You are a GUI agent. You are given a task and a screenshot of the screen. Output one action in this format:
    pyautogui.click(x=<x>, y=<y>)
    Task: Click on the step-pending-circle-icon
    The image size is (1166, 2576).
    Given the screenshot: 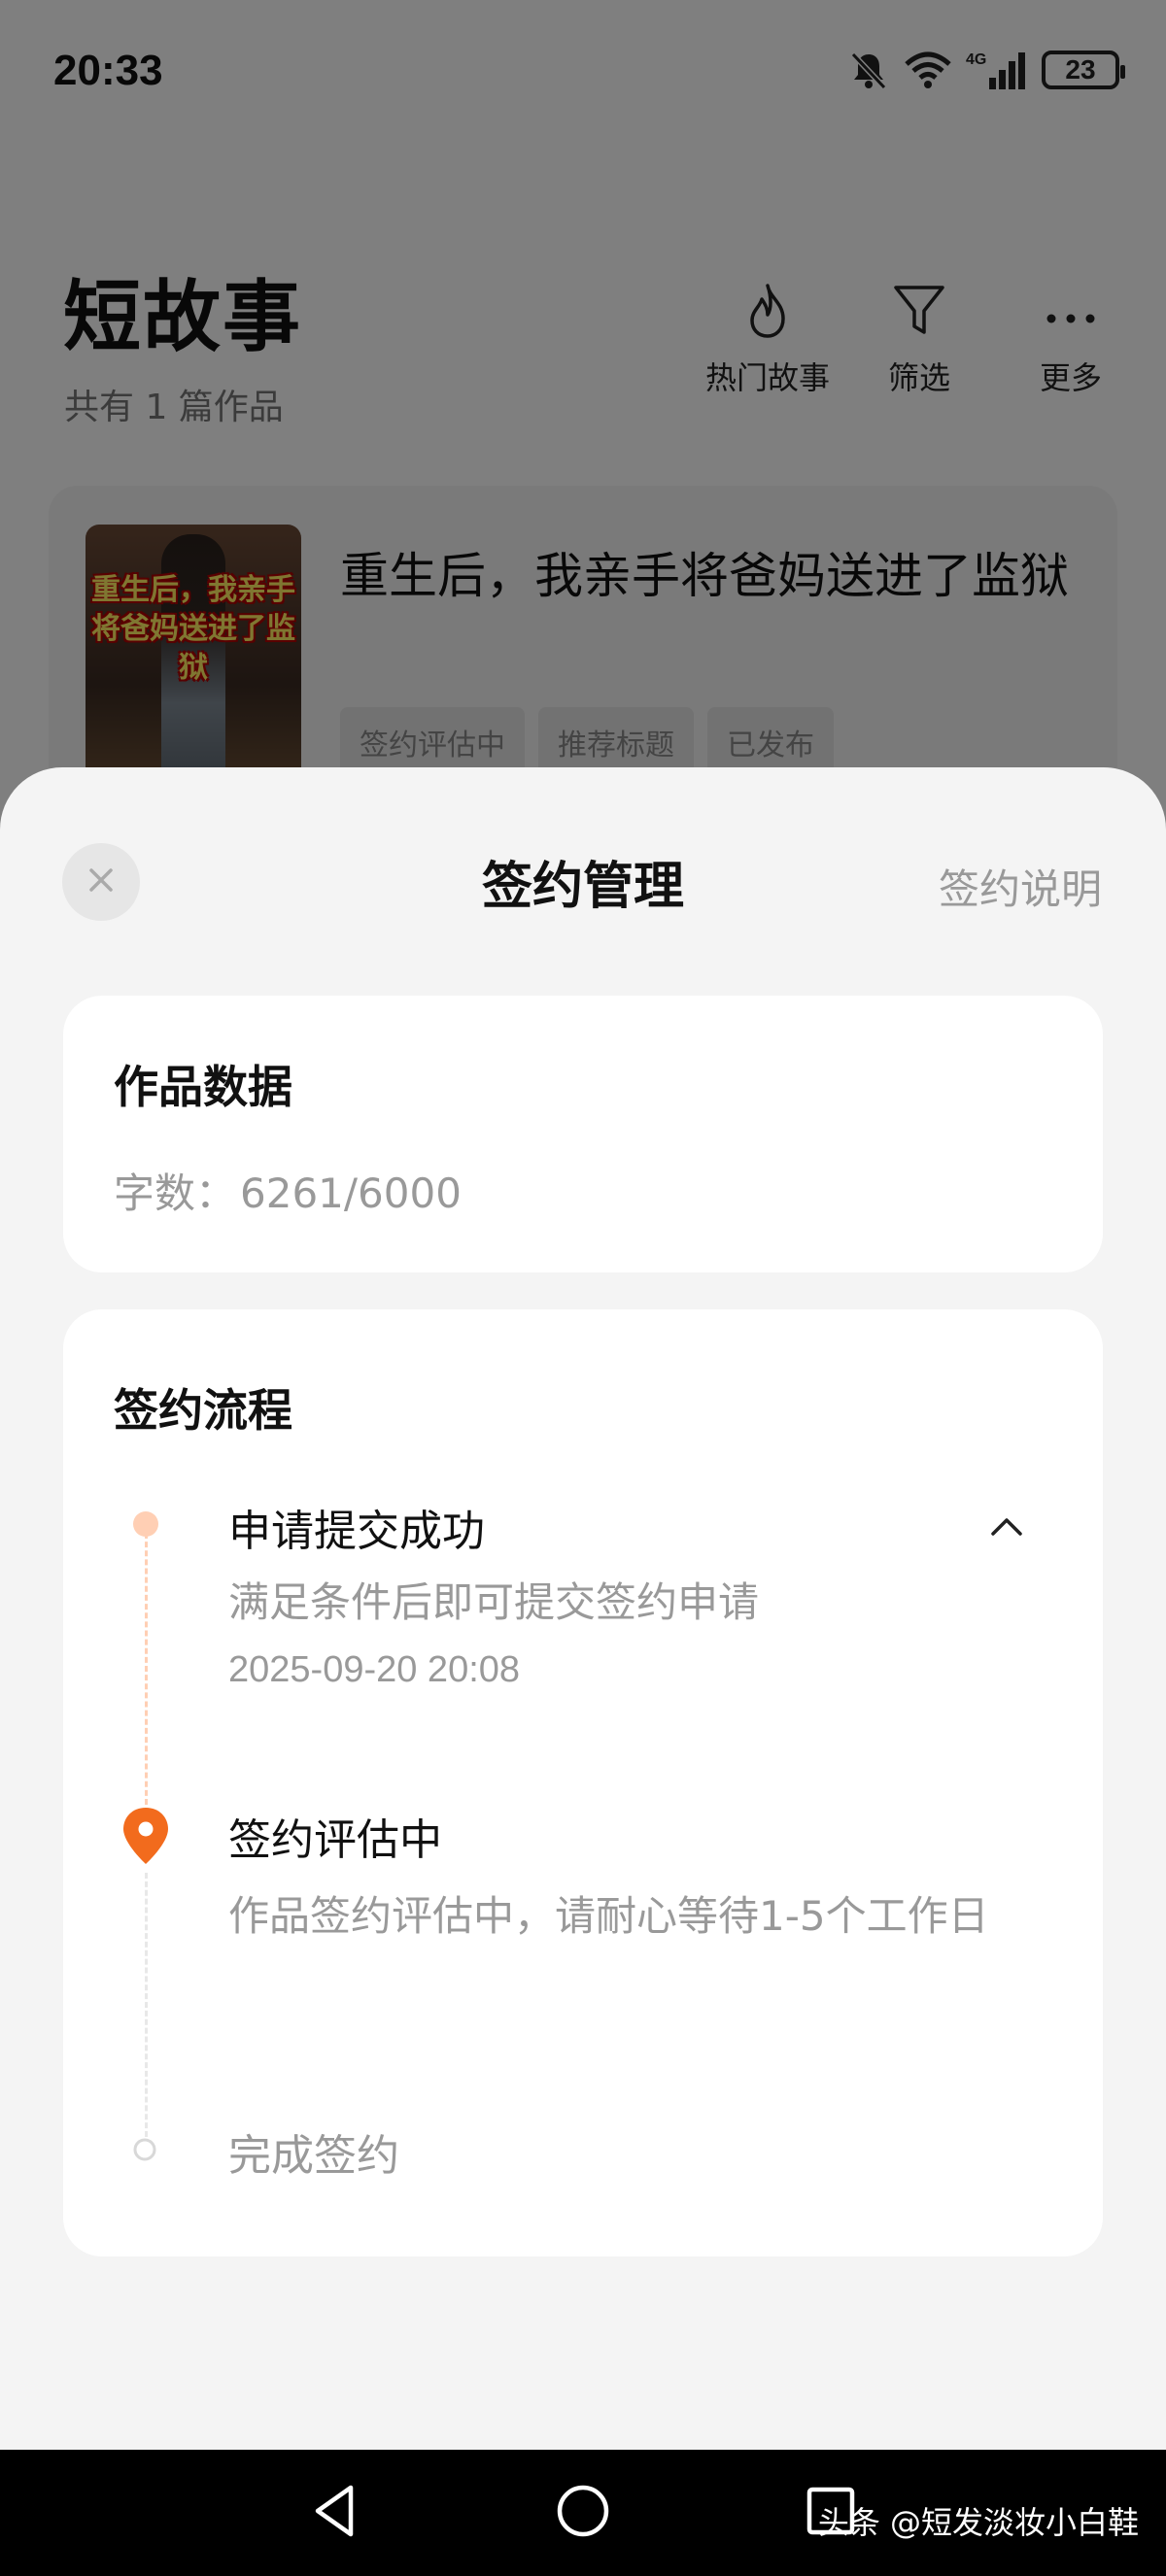 What is the action you would take?
    pyautogui.click(x=144, y=2151)
    